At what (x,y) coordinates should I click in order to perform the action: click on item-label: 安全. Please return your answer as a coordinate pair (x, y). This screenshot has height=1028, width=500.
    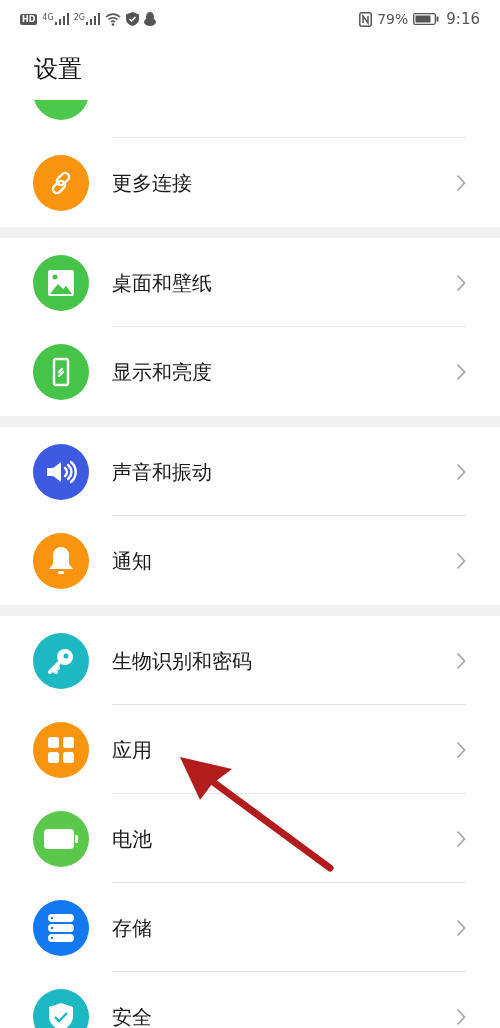
    Looking at the image, I should click on (132, 1015).